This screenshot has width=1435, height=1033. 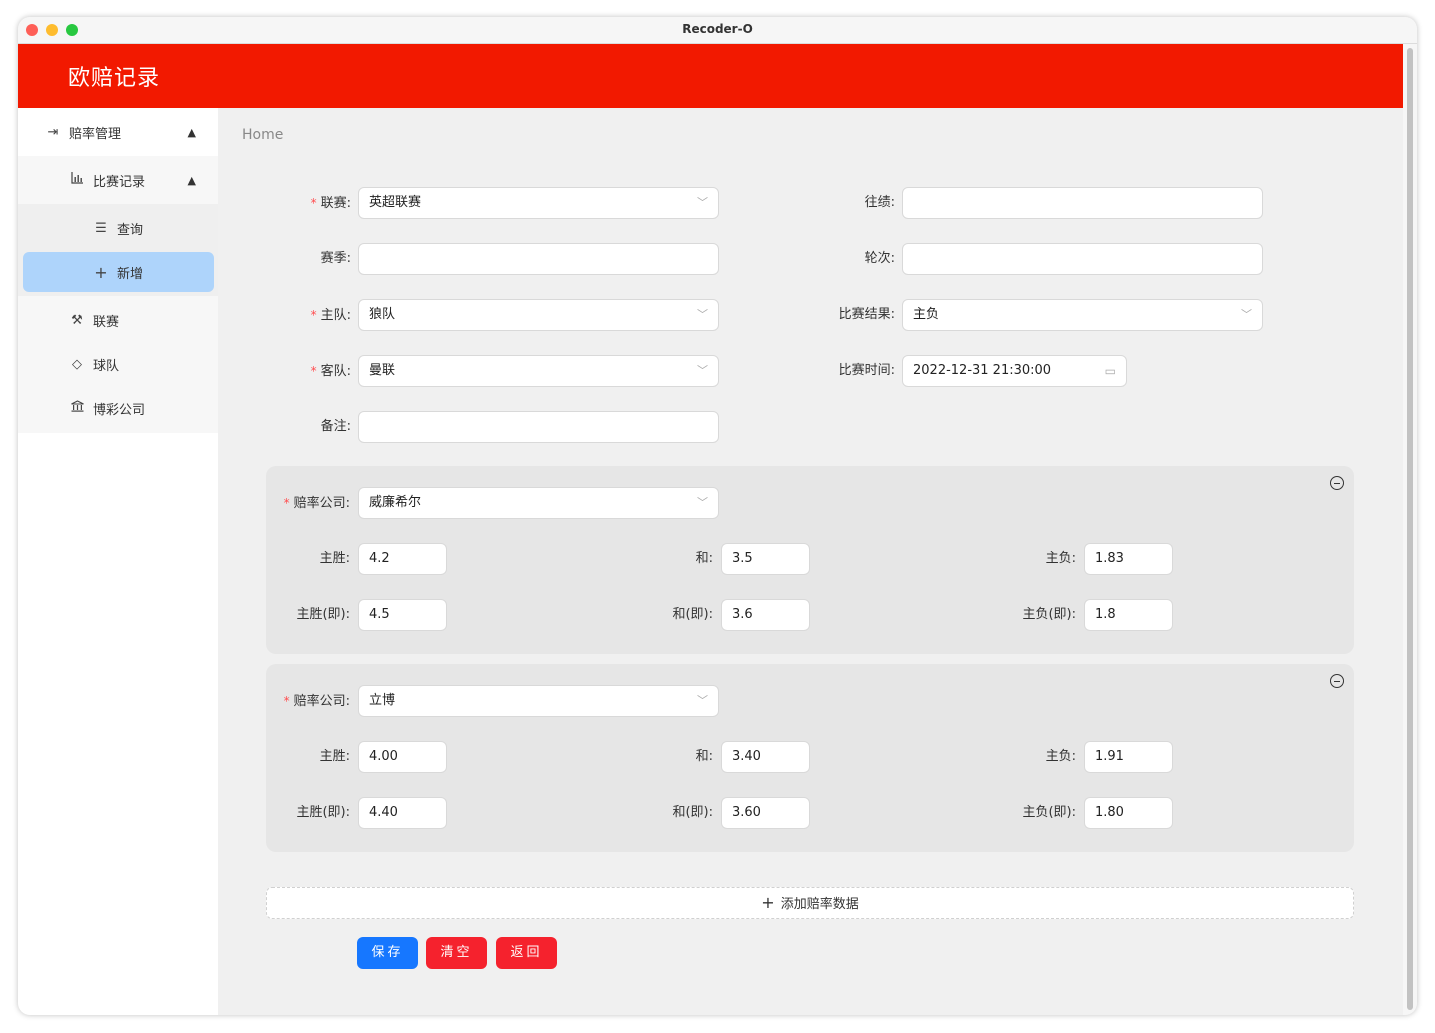 What do you see at coordinates (330, 371) in the screenshot?
I see `away-team-label: * 客队:` at bounding box center [330, 371].